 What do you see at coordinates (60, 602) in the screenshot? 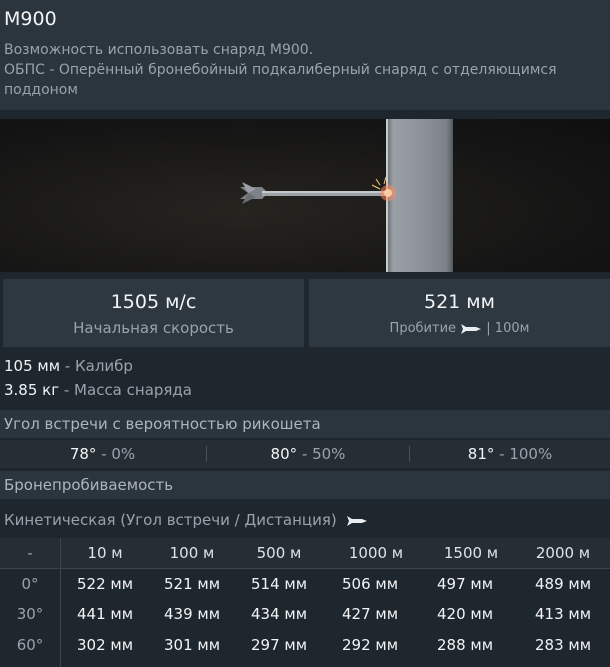
I see `table-divider-vertical` at bounding box center [60, 602].